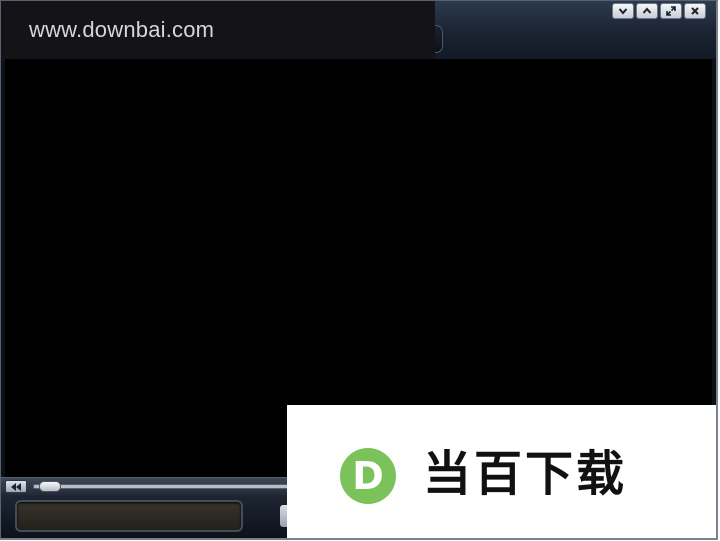 The height and width of the screenshot is (541, 720). I want to click on rewind-button, so click(16, 486).